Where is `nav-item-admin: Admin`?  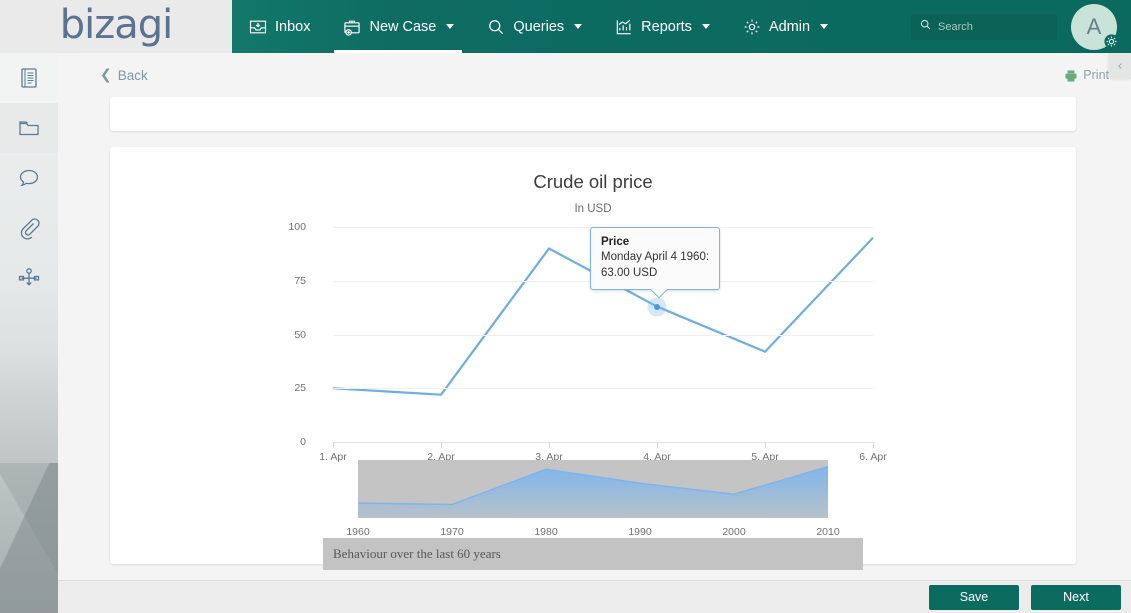
nav-item-admin: Admin is located at coordinates (785, 26).